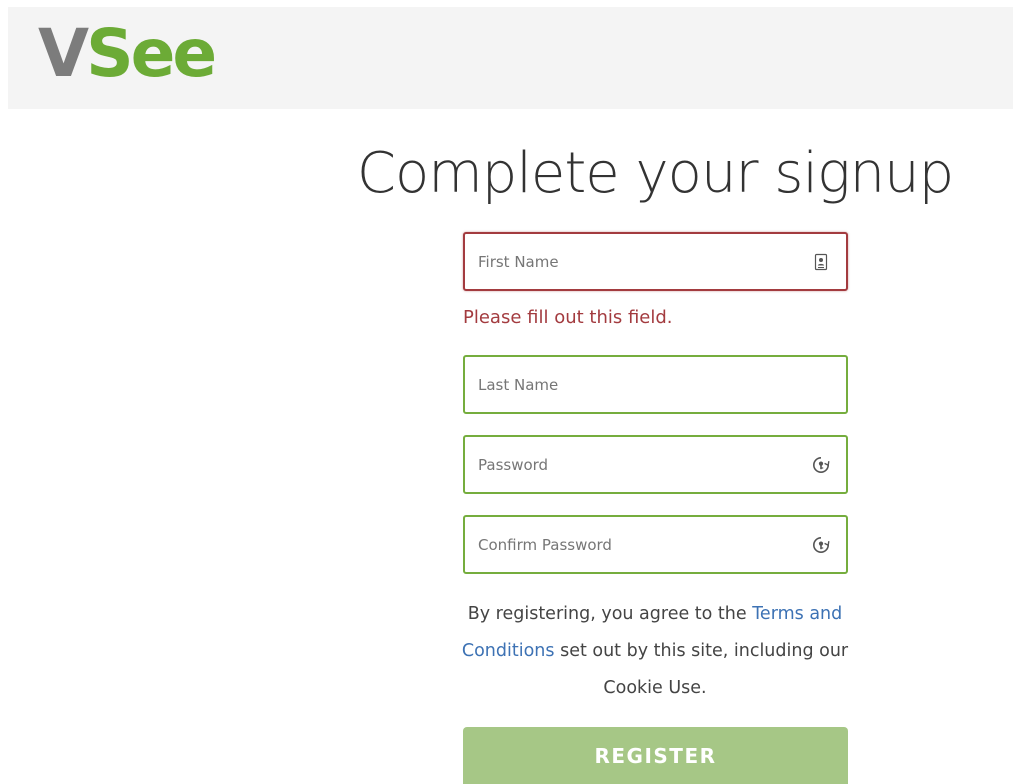 The image size is (1013, 784). I want to click on last-name-field, so click(655, 384).